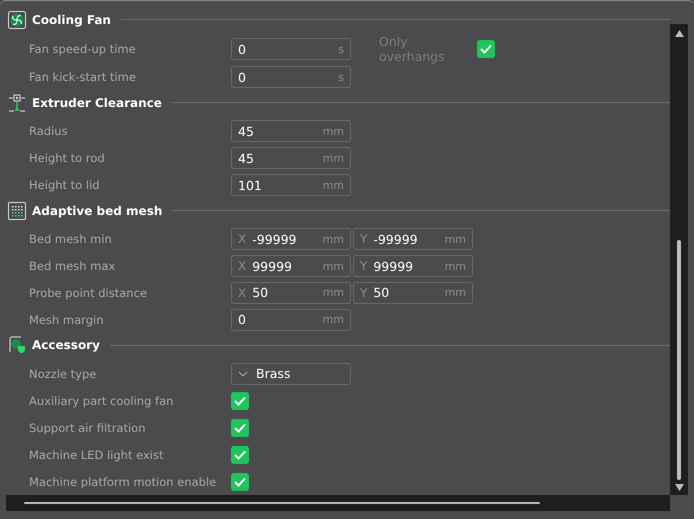 The image size is (694, 519). What do you see at coordinates (291, 185) in the screenshot?
I see `number-field: 101 mm` at bounding box center [291, 185].